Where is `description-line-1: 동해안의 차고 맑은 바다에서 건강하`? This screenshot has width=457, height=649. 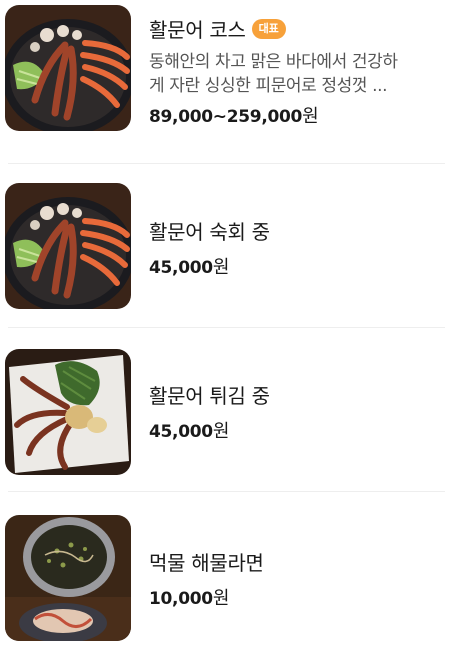
description-line-1: 동해안의 차고 맑은 바다에서 건강하 is located at coordinates (273, 62).